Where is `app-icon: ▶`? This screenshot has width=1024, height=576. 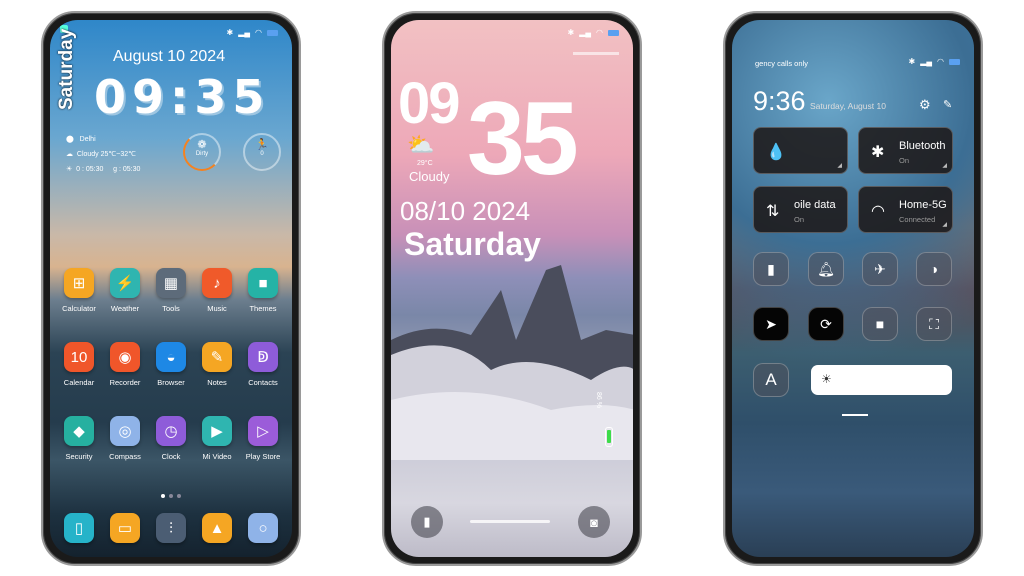
app-icon: ▶ is located at coordinates (217, 431).